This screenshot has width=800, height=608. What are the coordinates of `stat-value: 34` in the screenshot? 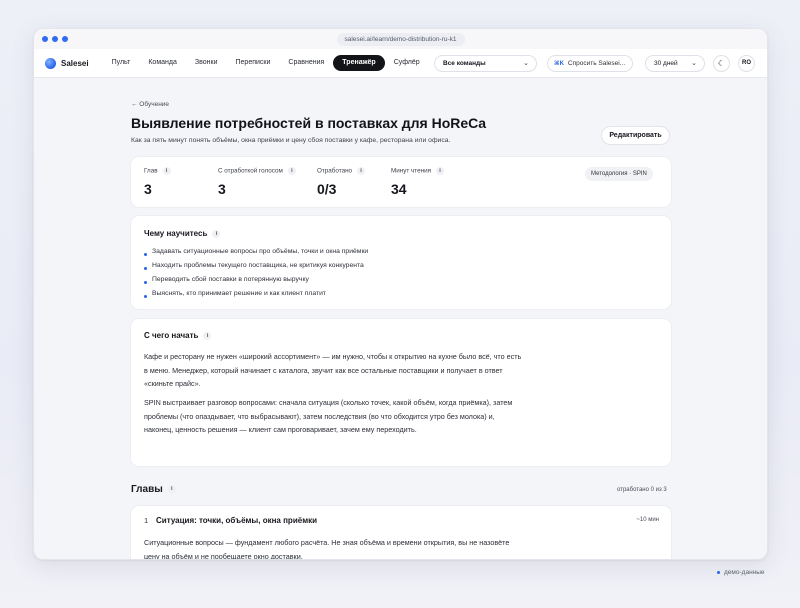 It's located at (399, 189).